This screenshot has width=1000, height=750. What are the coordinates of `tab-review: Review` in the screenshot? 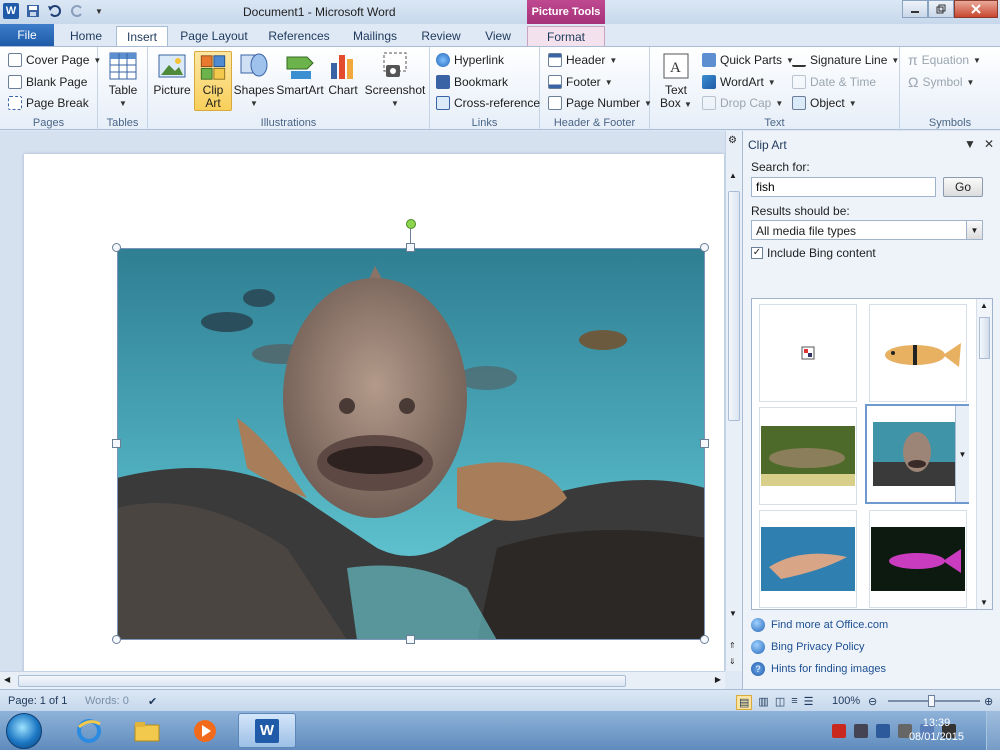 It's located at (441, 36).